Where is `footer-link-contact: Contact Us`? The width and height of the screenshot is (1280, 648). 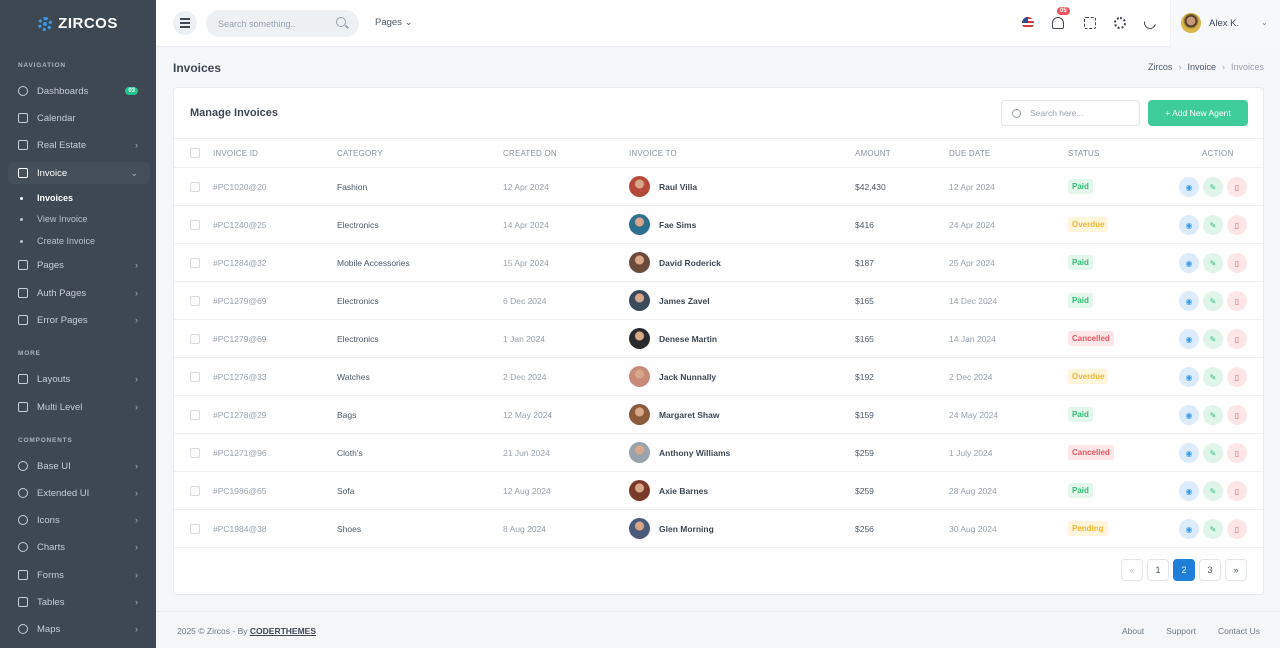 footer-link-contact: Contact Us is located at coordinates (1239, 631).